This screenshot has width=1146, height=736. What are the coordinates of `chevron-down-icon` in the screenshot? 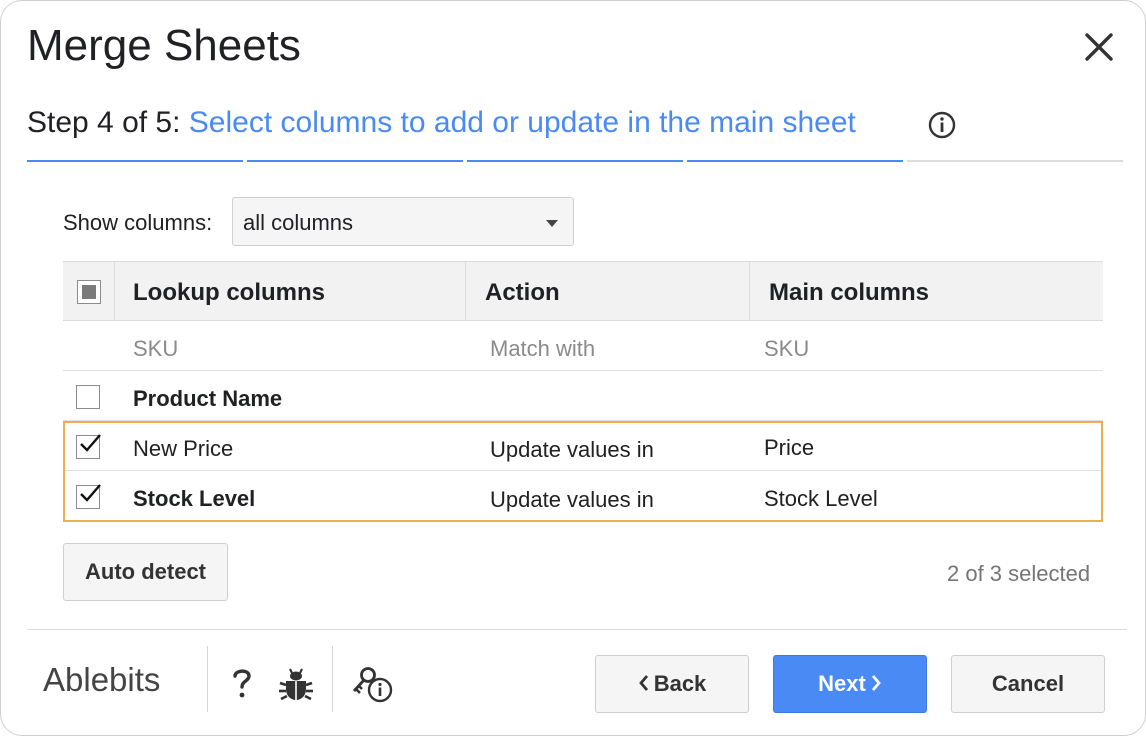 It's located at (552, 223).